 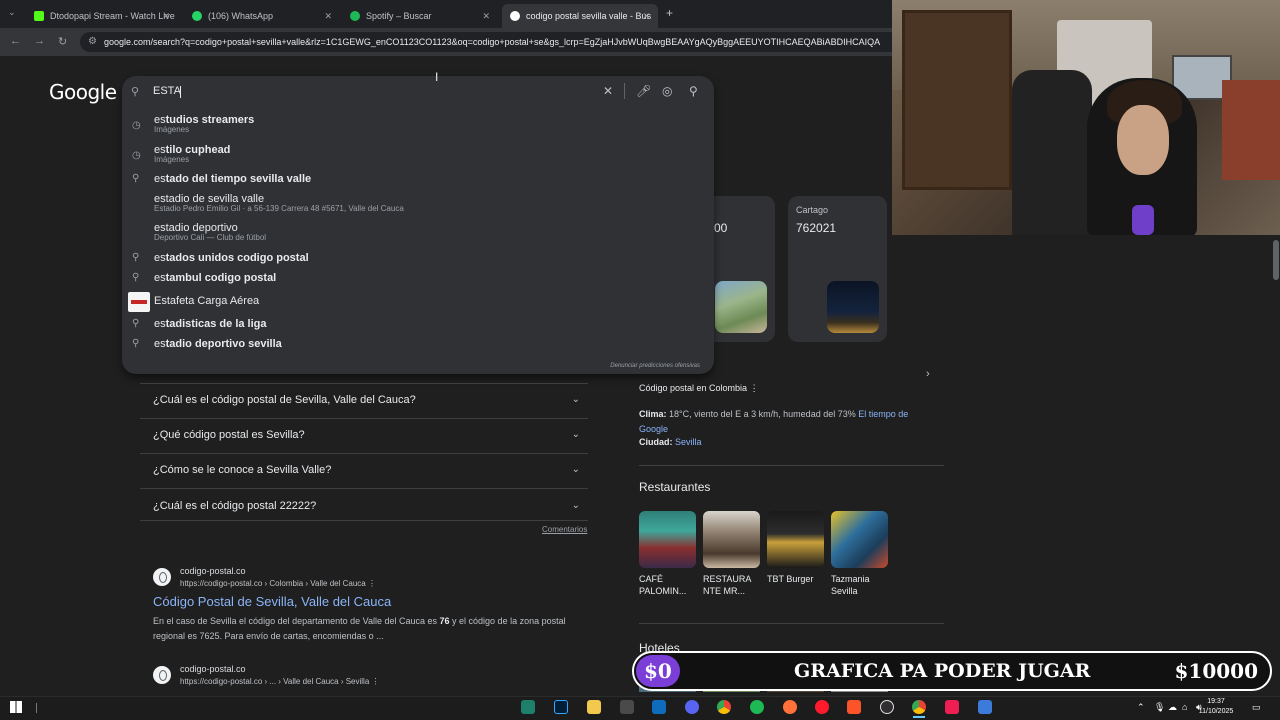 I want to click on camera-lens-icon: ◎, so click(x=667, y=91).